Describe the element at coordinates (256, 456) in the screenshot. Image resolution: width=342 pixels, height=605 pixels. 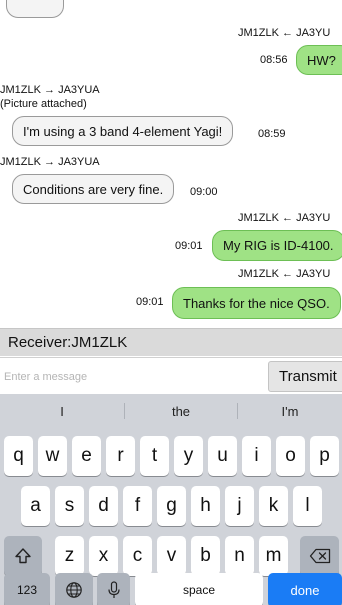
I see `key-i: i` at that location.